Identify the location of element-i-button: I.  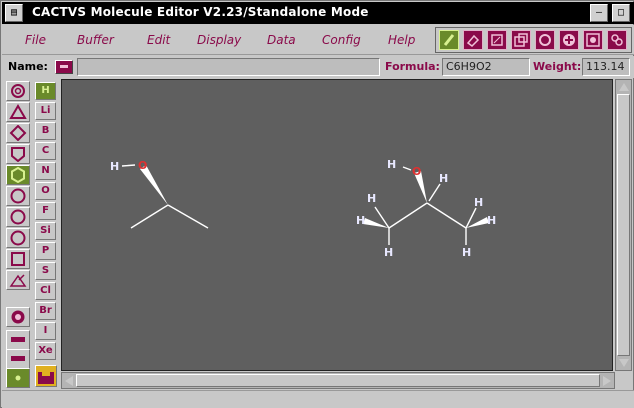
(45, 331).